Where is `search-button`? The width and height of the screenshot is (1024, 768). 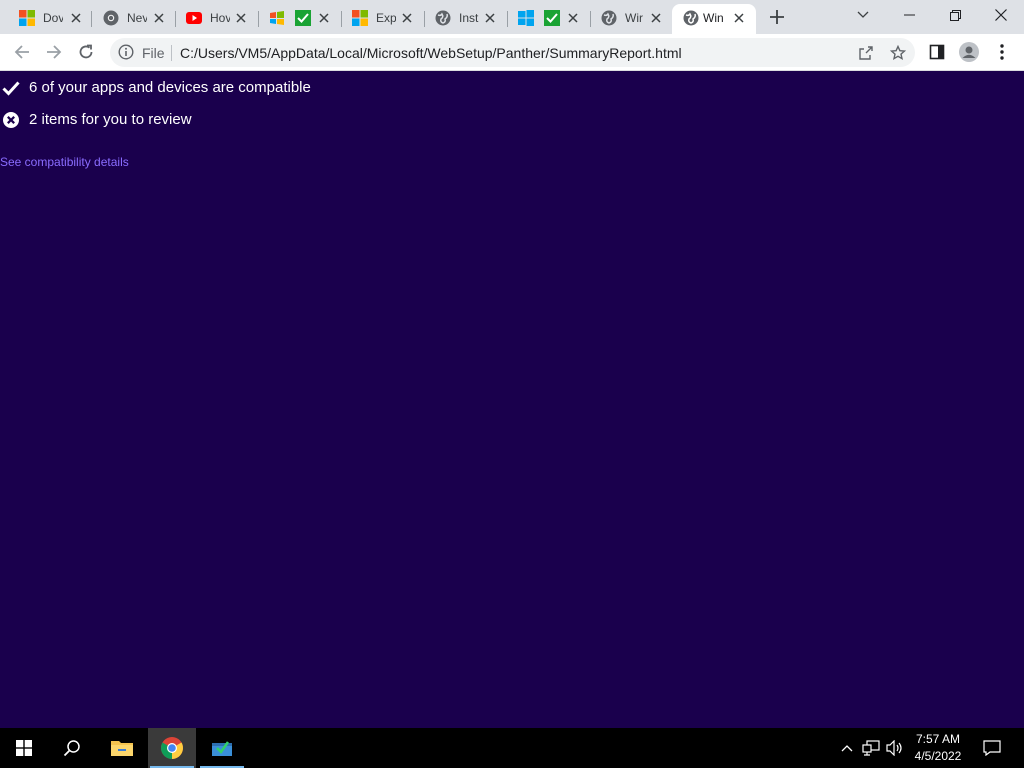
search-button is located at coordinates (72, 748).